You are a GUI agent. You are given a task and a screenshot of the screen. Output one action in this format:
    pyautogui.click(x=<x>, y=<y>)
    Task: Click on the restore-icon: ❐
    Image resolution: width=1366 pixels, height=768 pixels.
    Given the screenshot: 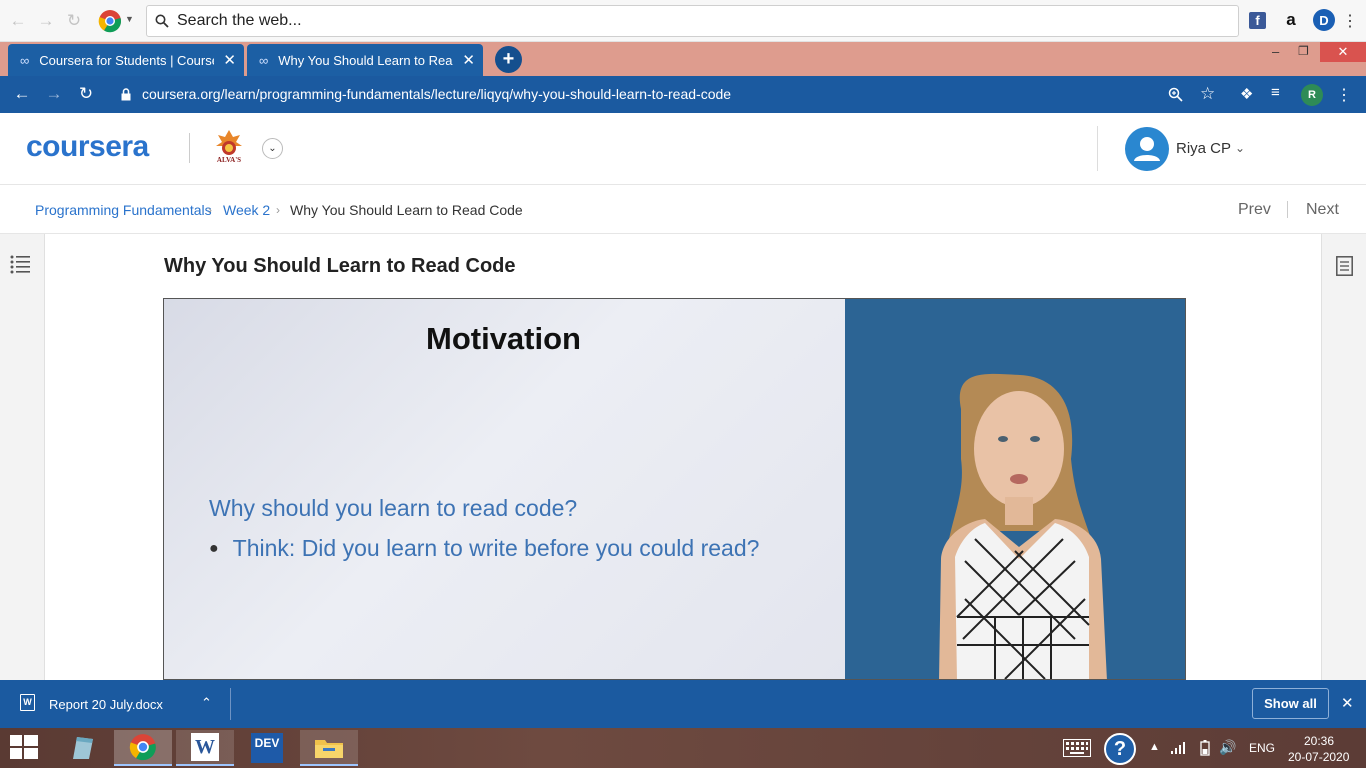 What is the action you would take?
    pyautogui.click(x=1303, y=51)
    